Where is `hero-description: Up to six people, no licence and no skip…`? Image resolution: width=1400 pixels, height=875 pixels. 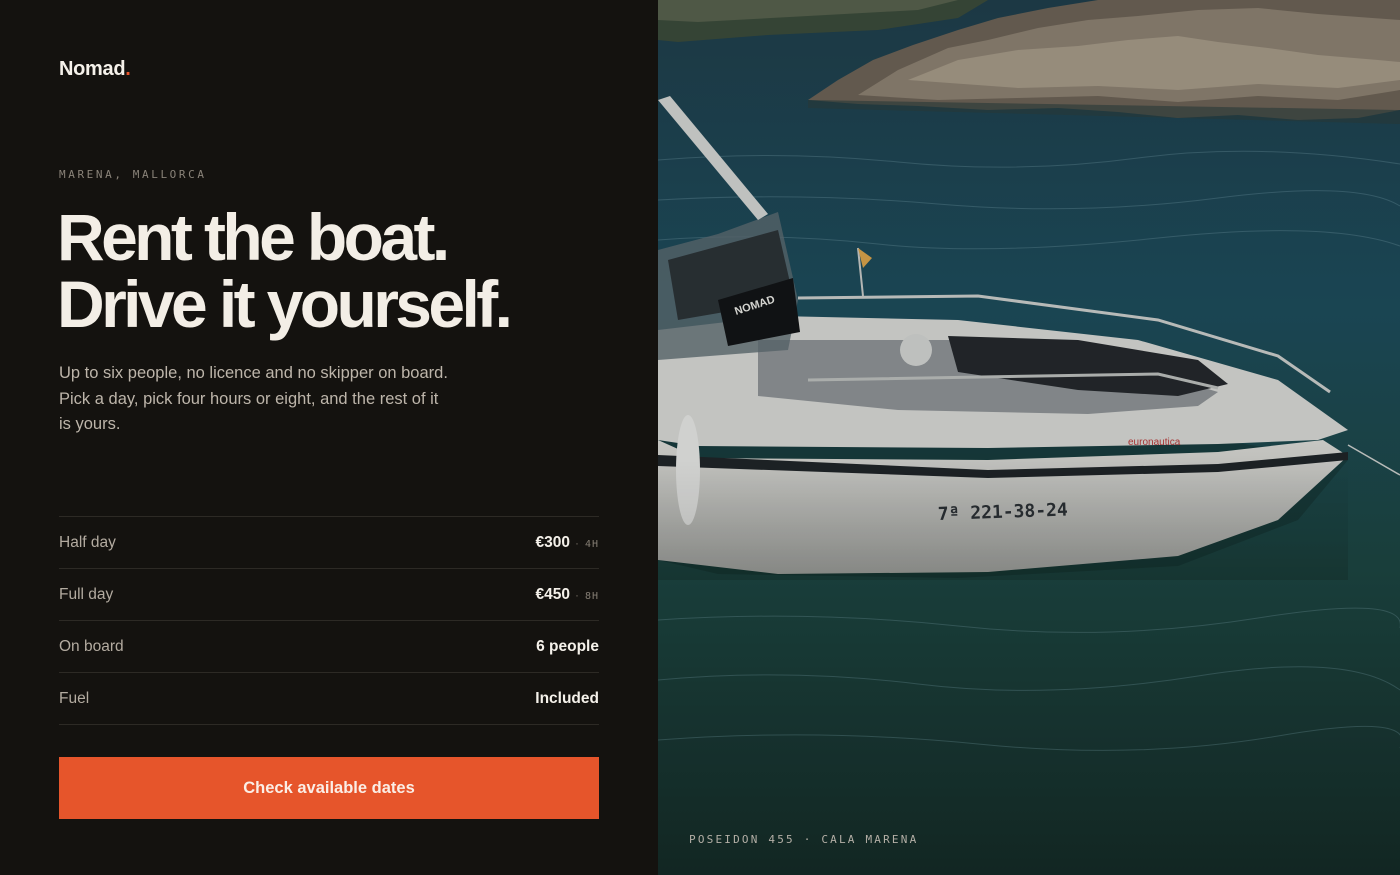 hero-description: Up to six people, no licence and no skip… is located at coordinates (253, 398).